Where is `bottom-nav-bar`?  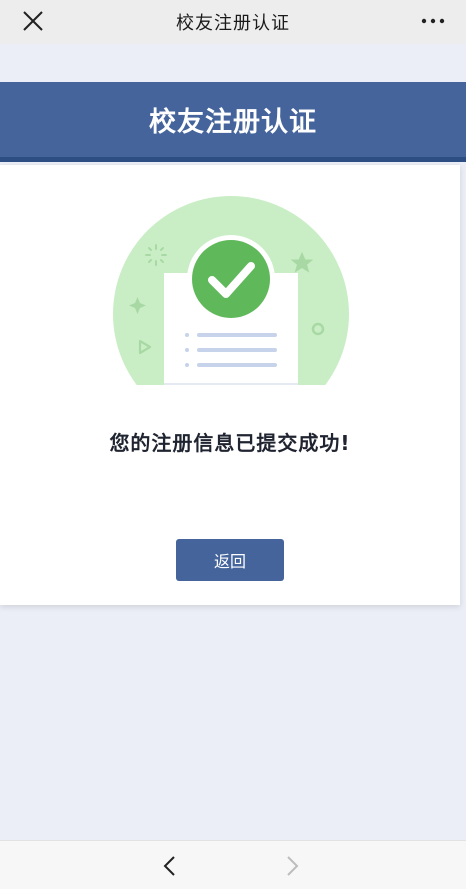
bottom-nav-bar is located at coordinates (233, 864).